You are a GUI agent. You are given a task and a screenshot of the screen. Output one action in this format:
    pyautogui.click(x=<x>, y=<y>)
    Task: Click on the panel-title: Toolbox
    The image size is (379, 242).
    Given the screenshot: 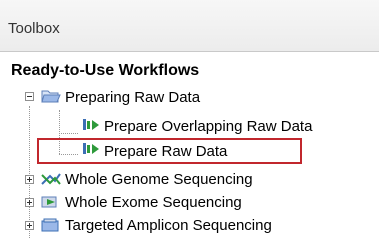 What is the action you would take?
    pyautogui.click(x=34, y=28)
    